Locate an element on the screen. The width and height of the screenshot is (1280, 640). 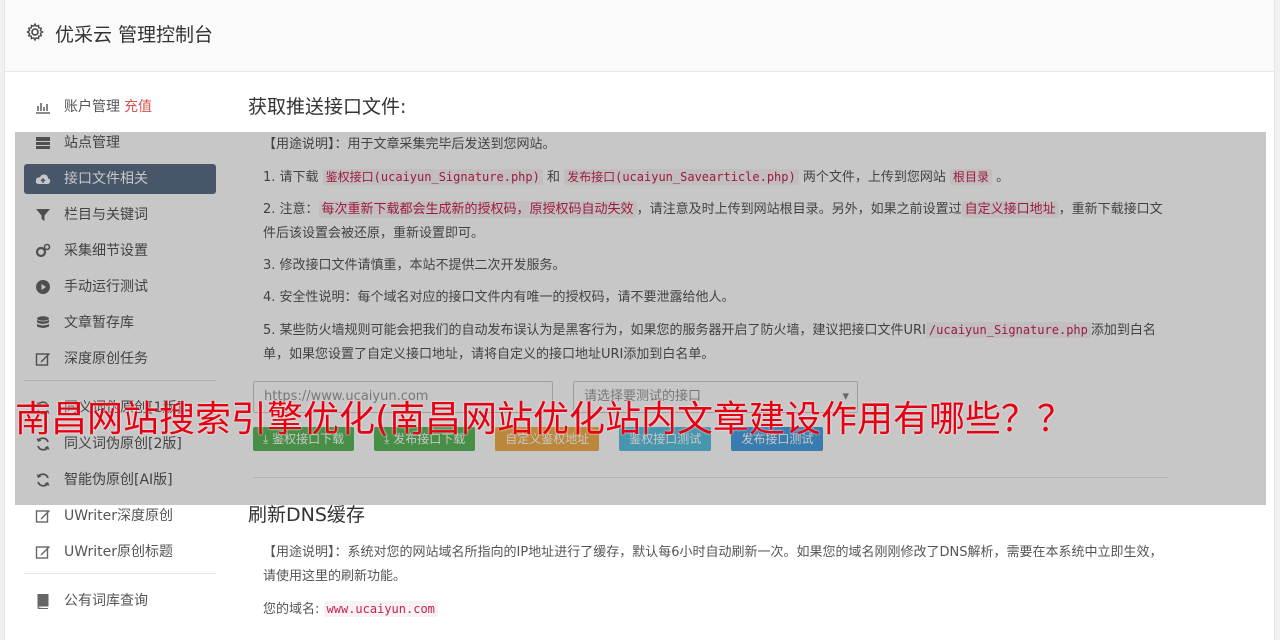
overlay-banner-text: 南昌网站搜索引擎优化(南昌网站优化站内文章建设作用有哪些？？ is located at coordinates (544, 419).